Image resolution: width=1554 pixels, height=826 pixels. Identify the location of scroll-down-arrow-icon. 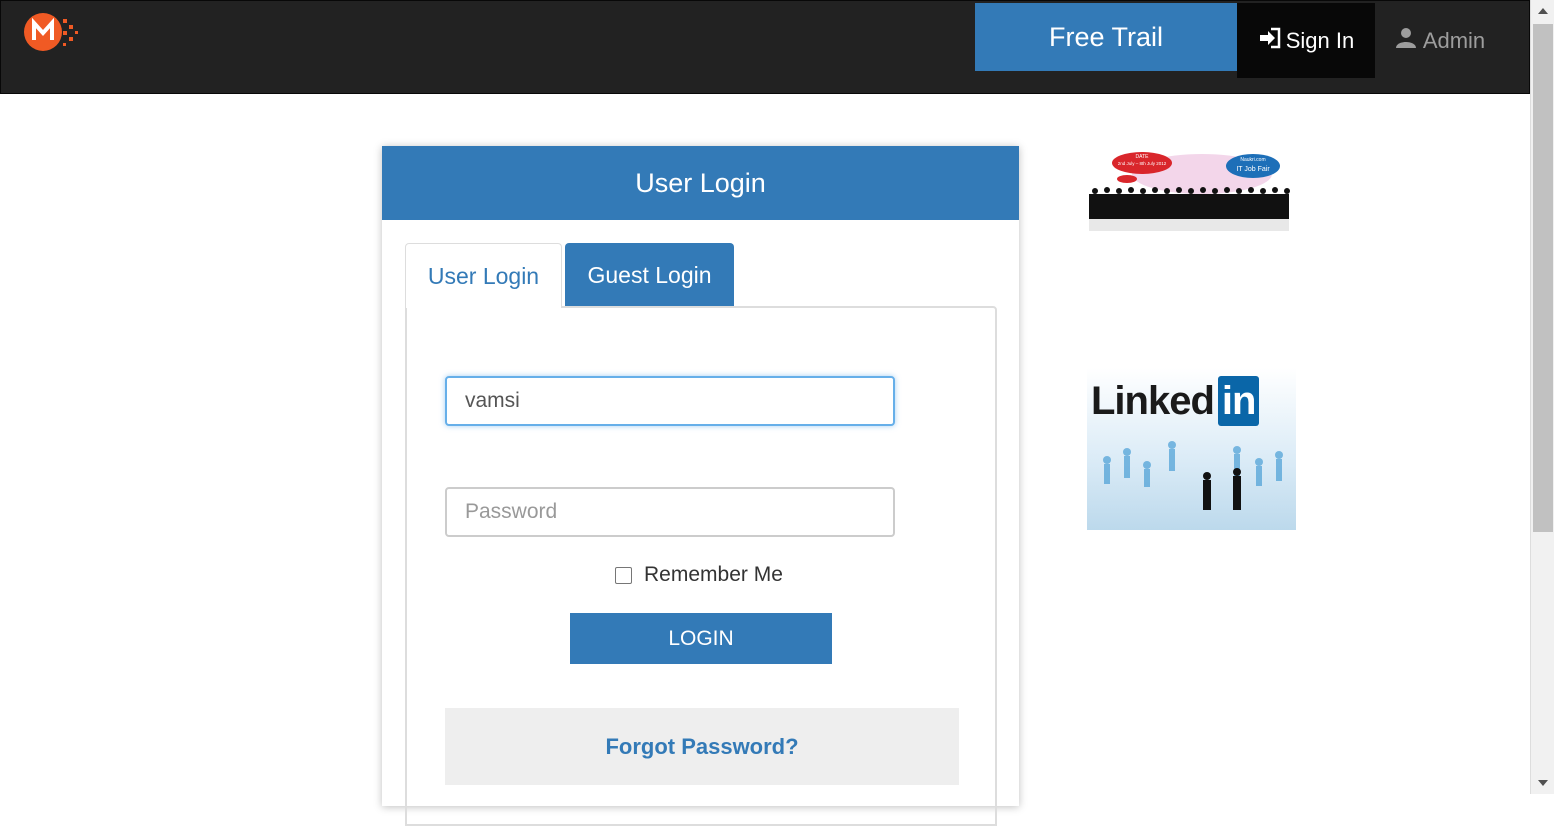
(1542, 783).